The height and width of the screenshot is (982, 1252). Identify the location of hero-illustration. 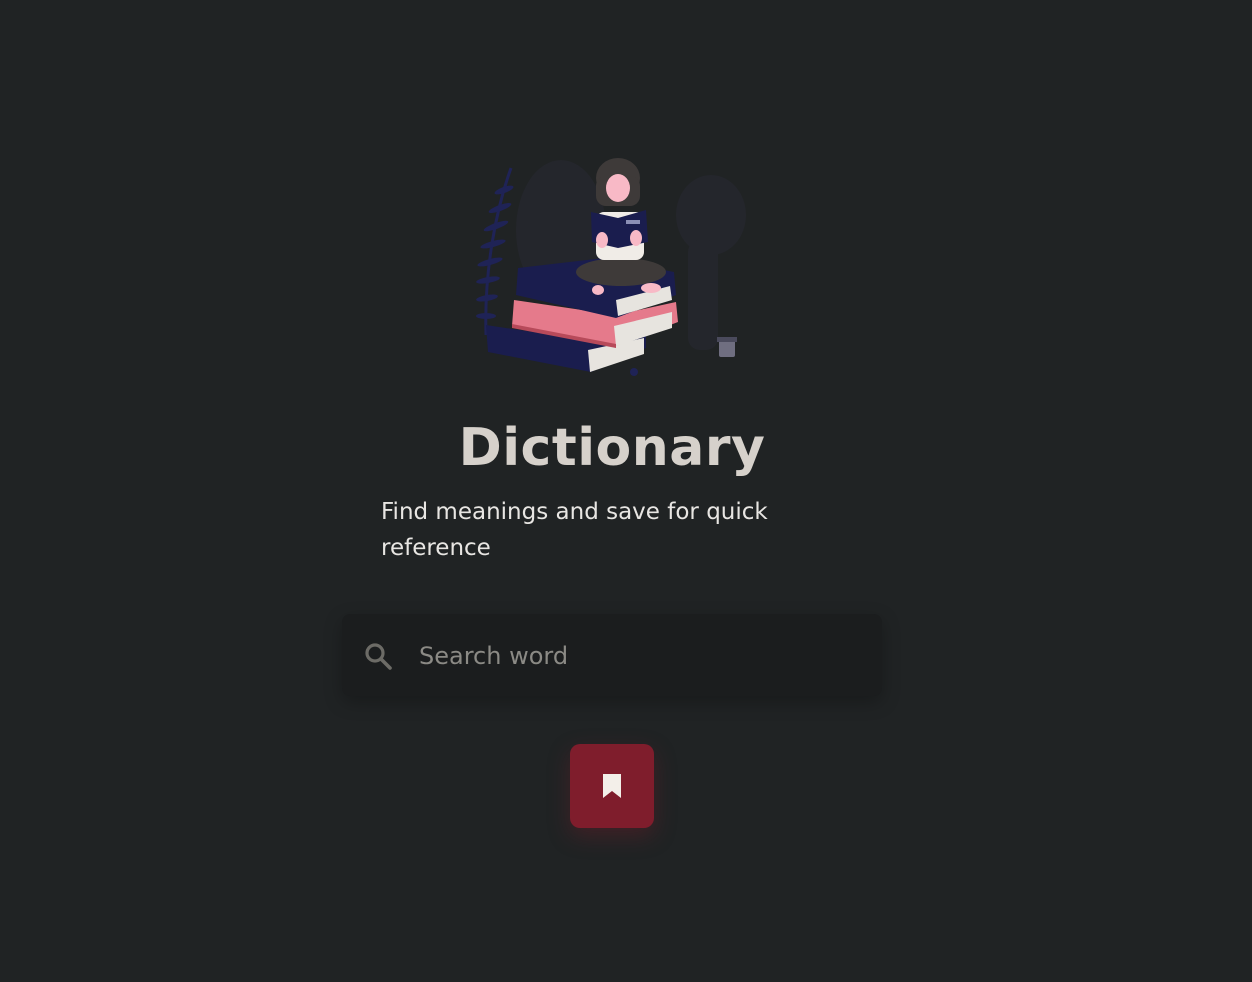
(616, 270).